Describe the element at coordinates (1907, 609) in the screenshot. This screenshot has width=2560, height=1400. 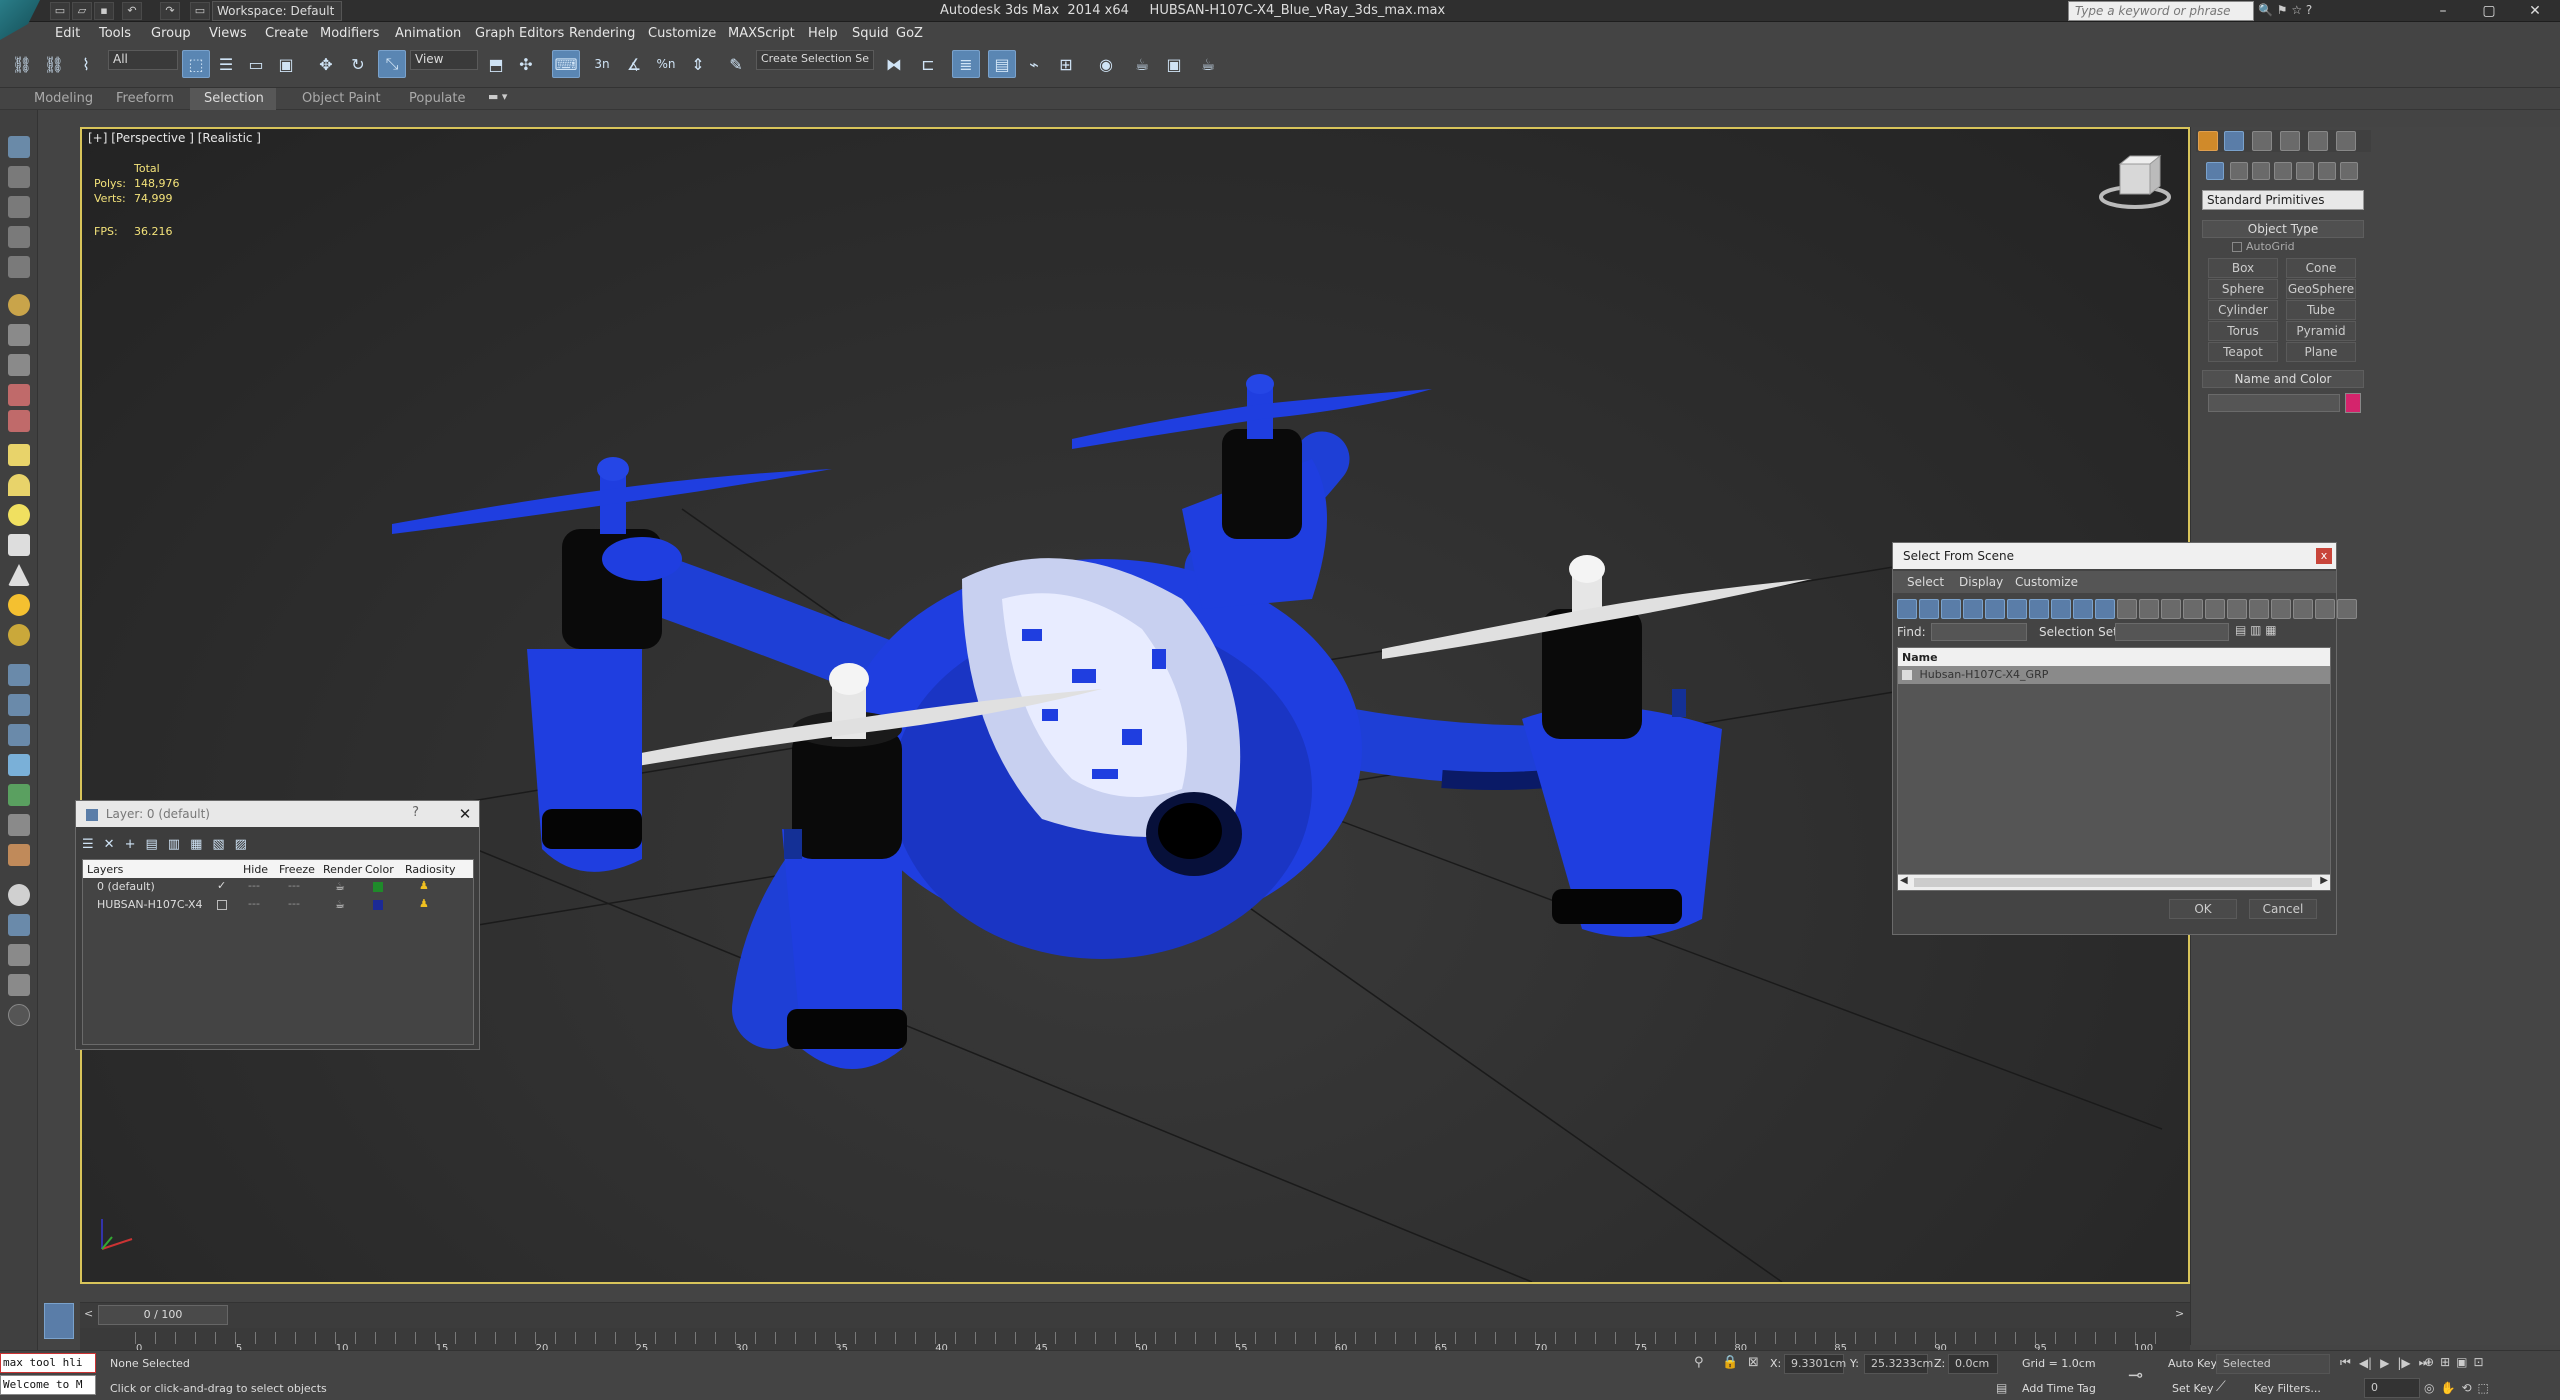
I see `display-geometry-icon` at that location.